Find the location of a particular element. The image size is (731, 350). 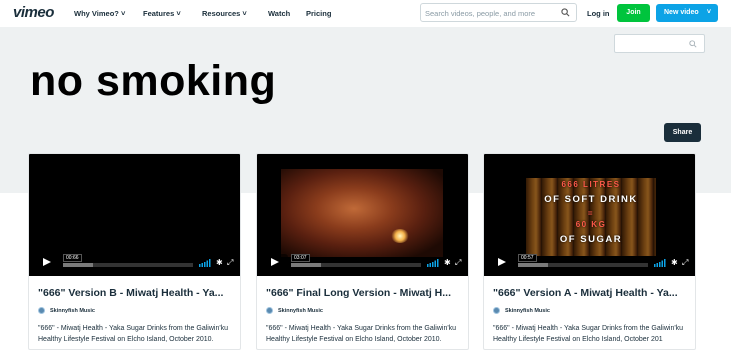

nav-resources: Resources ˅ is located at coordinates (224, 13).